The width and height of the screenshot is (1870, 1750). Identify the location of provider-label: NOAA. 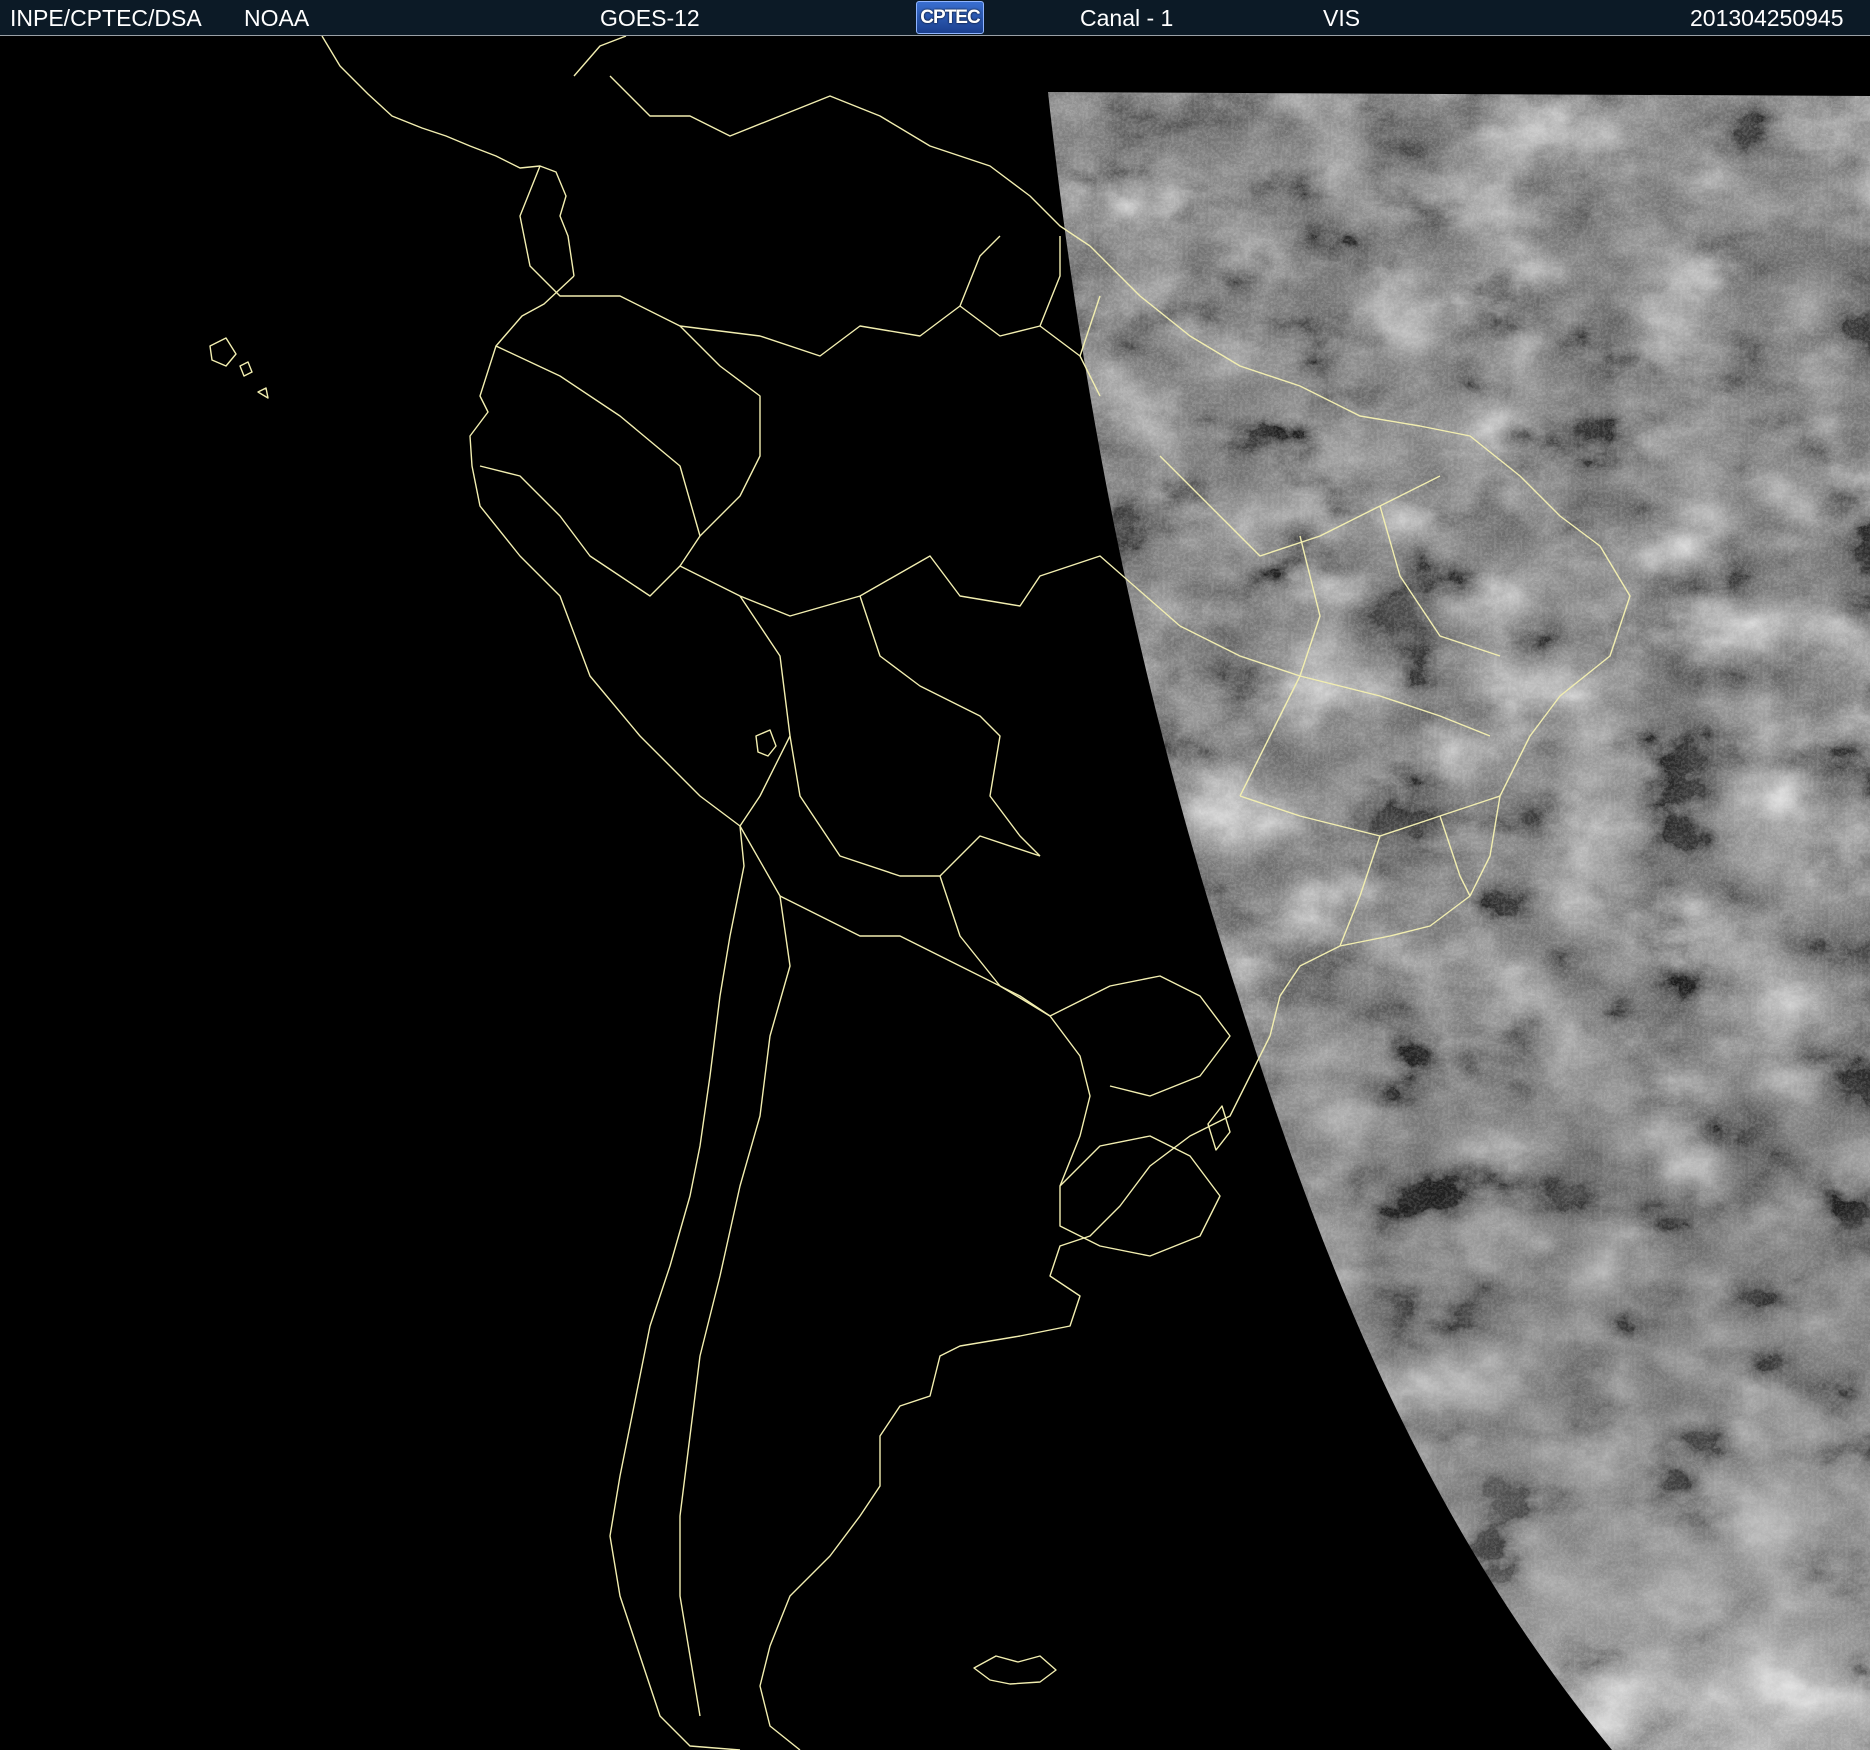
(277, 18).